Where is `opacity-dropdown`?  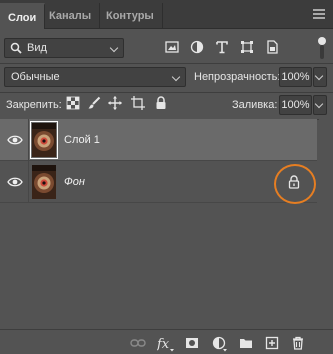 opacity-dropdown is located at coordinates (320, 77).